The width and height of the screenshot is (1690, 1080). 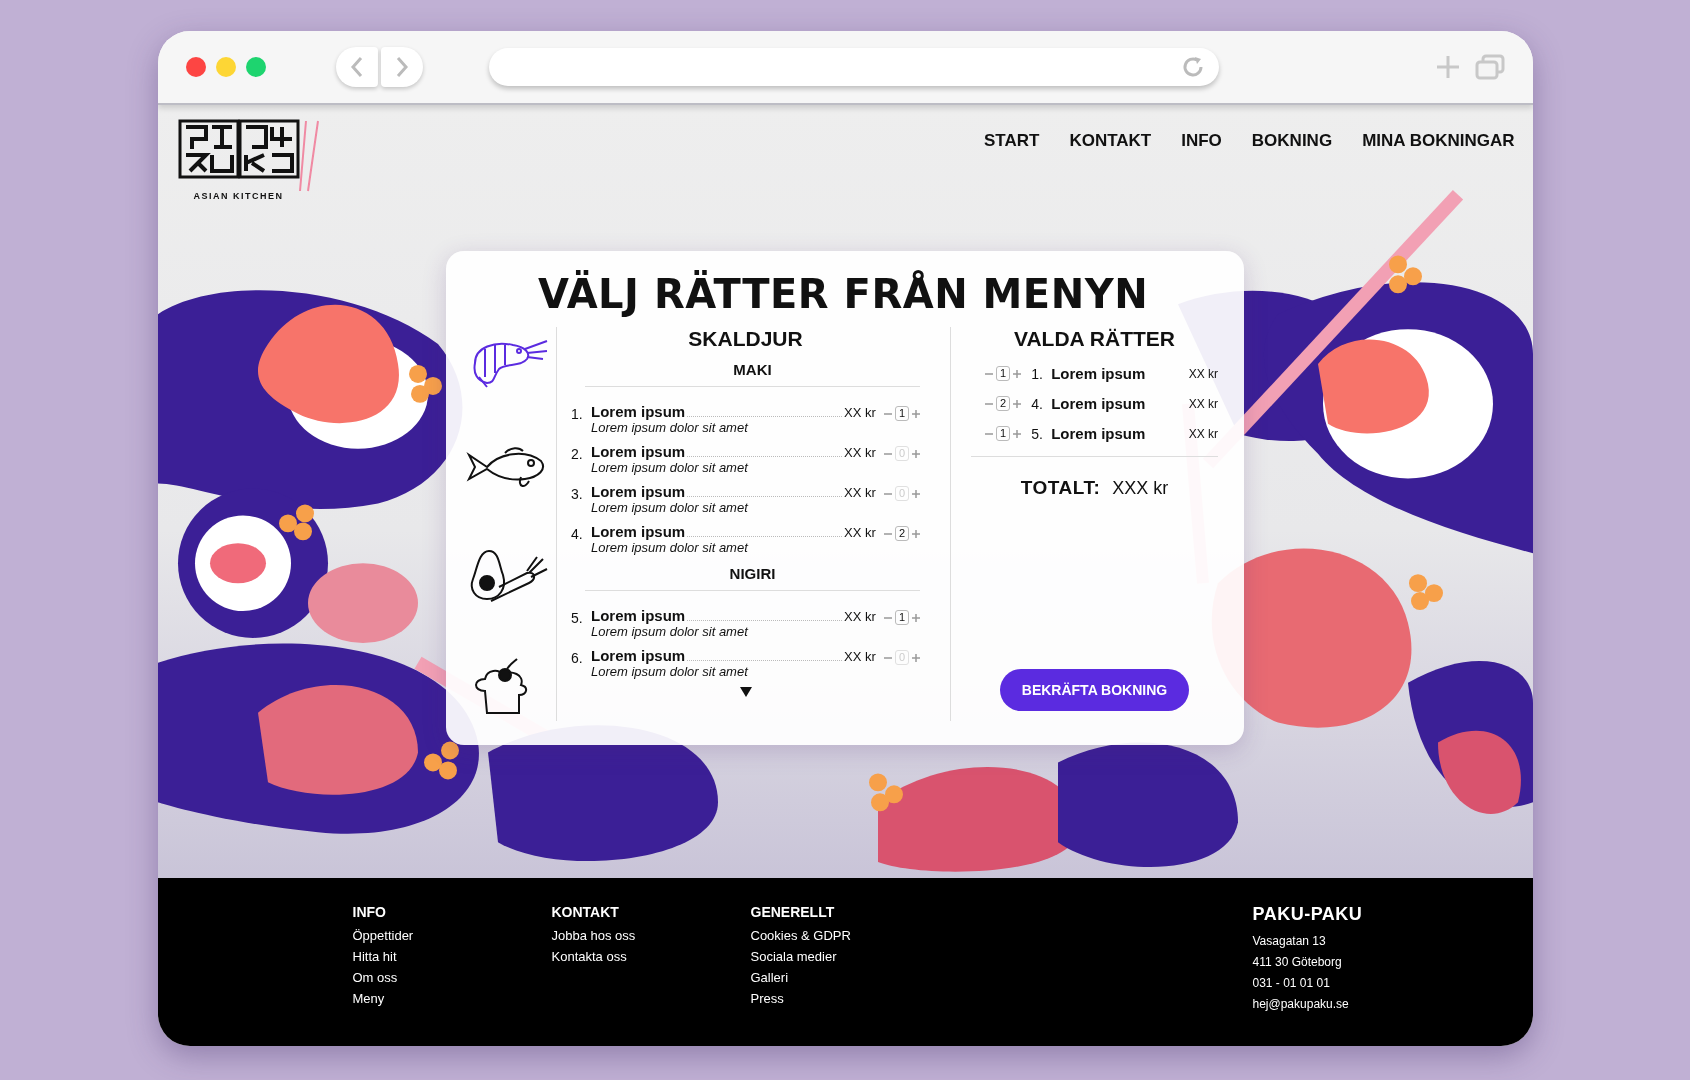 I want to click on total-value: XXX kr, so click(x=1140, y=488).